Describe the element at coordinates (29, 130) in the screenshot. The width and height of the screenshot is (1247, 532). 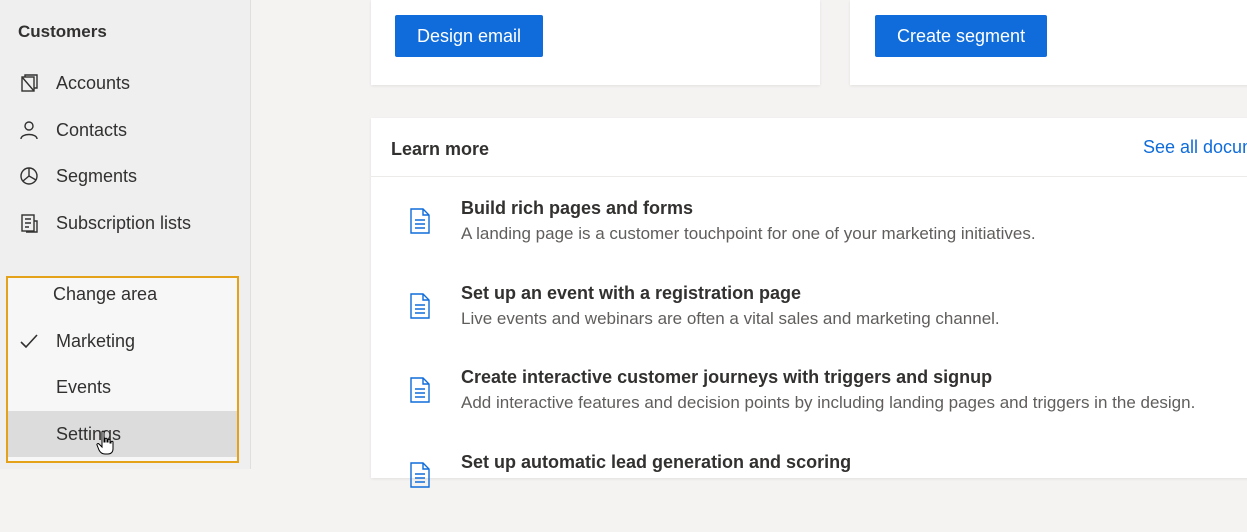
I see `person-icon` at that location.